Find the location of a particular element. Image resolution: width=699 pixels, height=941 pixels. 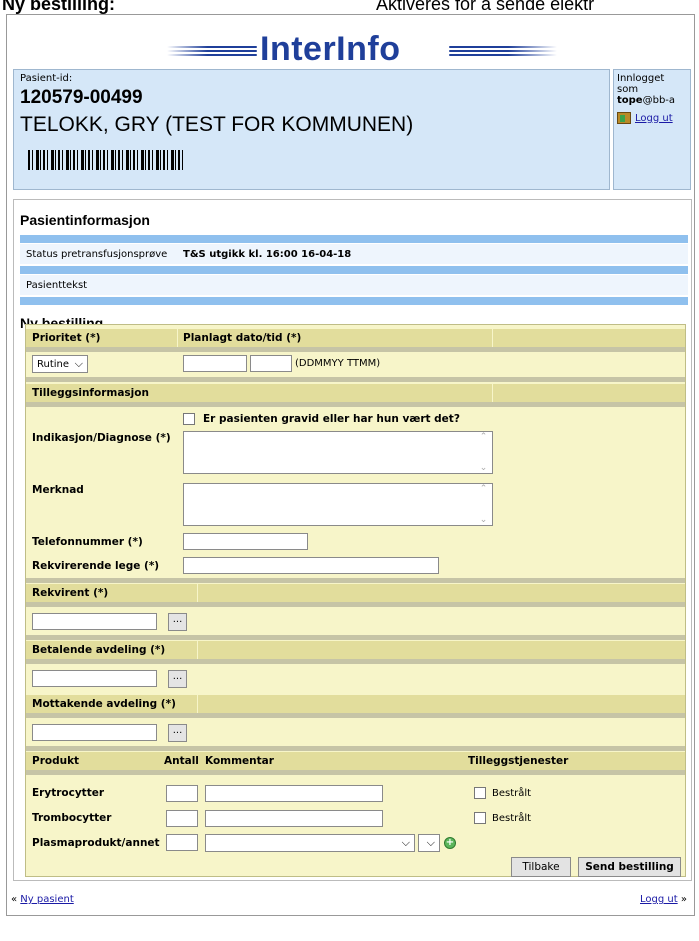

interinfo-logo: InterInfo is located at coordinates (350, 47).